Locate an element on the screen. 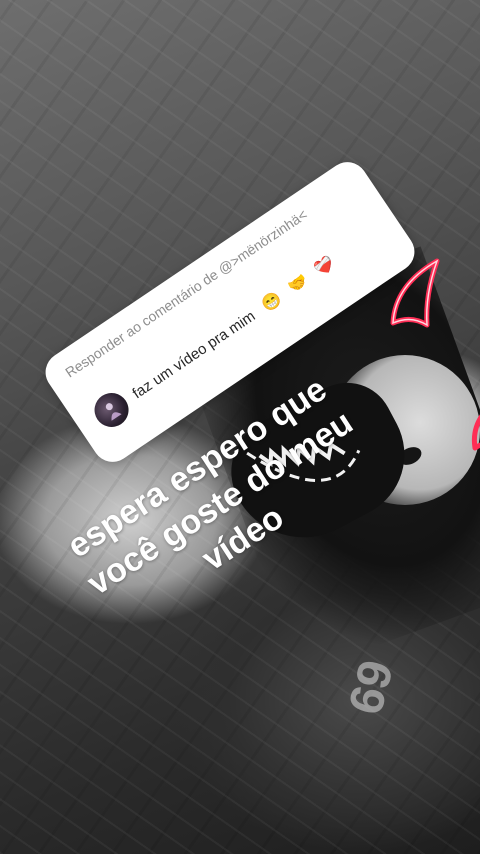 The height and width of the screenshot is (854, 480). devil-horn-right-icon is located at coordinates (475, 432).